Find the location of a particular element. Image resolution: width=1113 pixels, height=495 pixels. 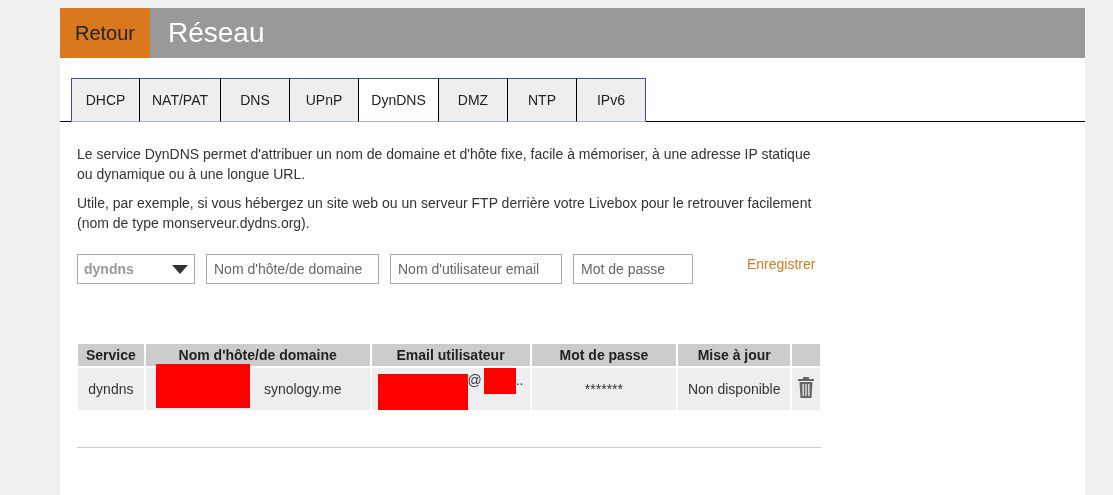

username-field: Nom d'utilisateur email is located at coordinates (476, 269).